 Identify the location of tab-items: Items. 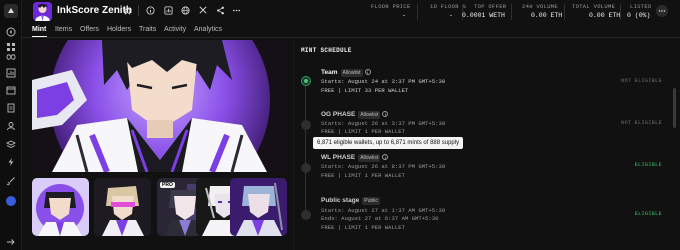
(63, 29).